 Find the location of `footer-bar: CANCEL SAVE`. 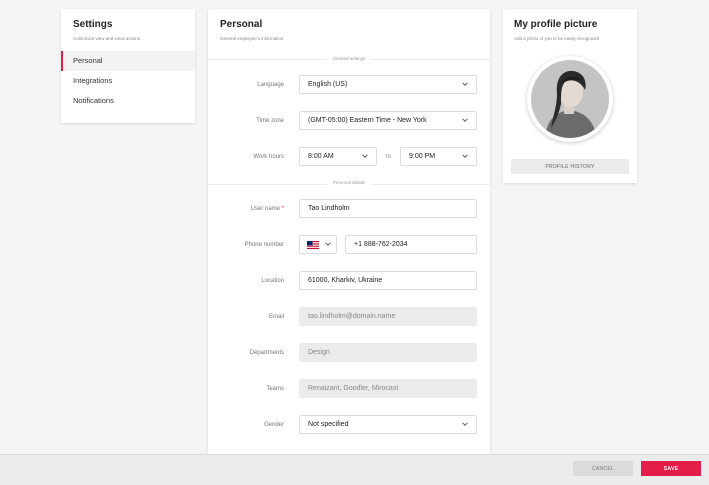

footer-bar: CANCEL SAVE is located at coordinates (354, 469).